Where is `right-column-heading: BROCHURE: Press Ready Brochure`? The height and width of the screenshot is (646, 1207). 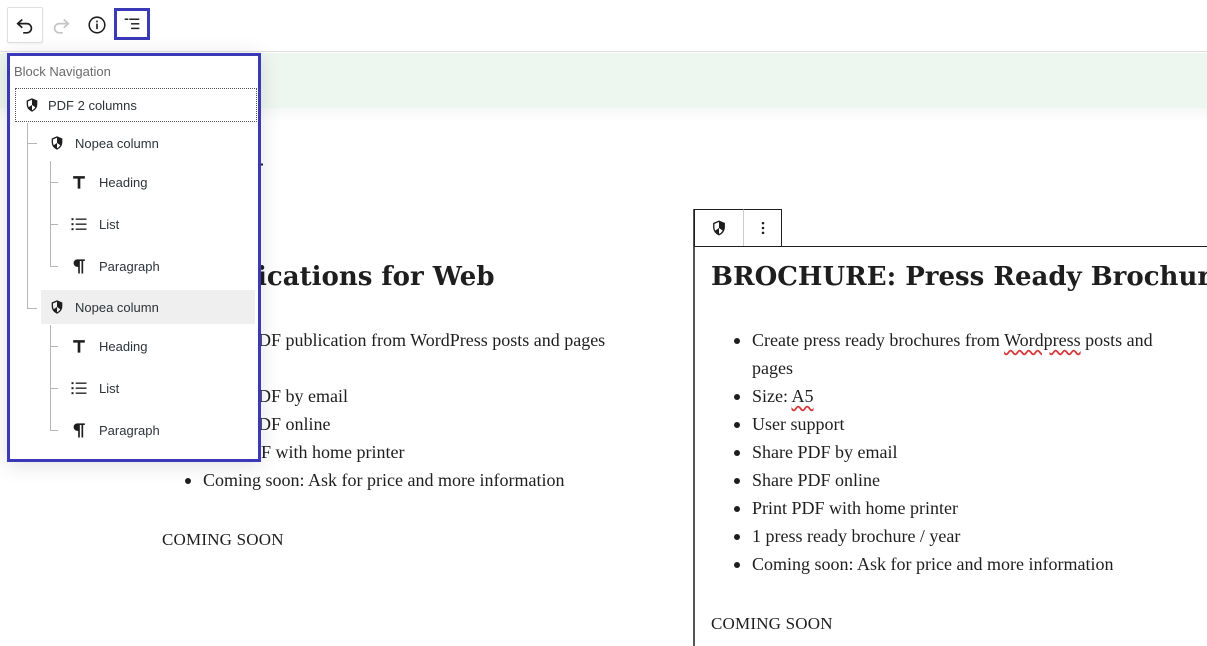
right-column-heading: BROCHURE: Press Ready Brochure is located at coordinates (959, 277).